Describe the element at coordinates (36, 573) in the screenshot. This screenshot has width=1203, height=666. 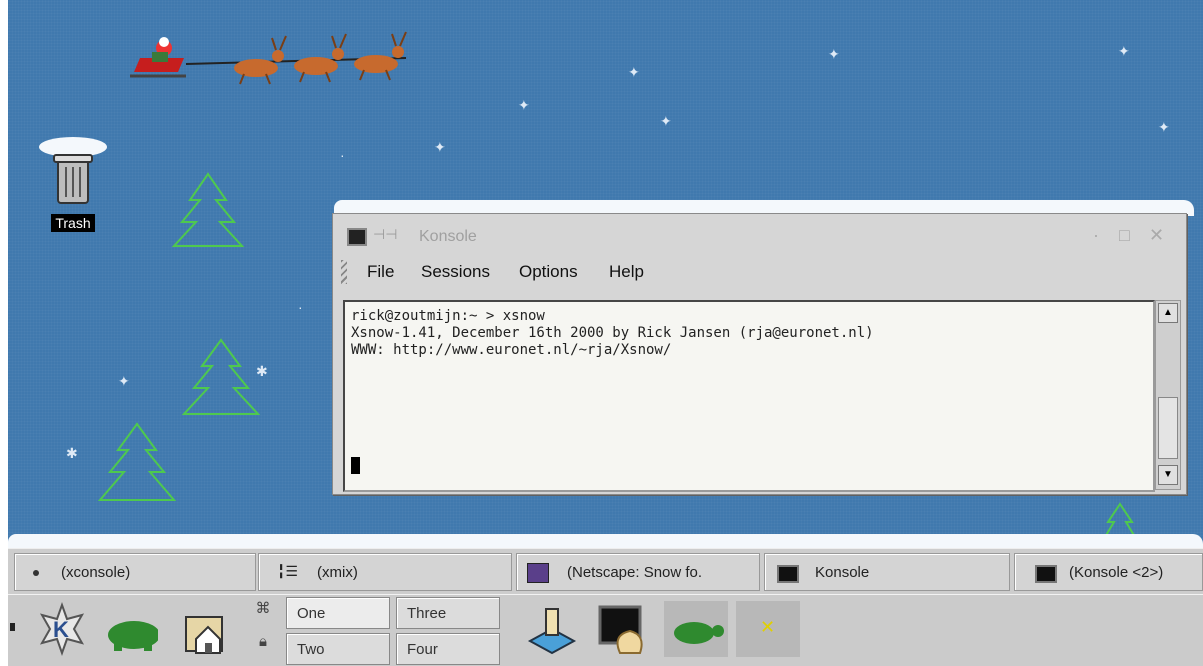
I see `dot-icon` at that location.